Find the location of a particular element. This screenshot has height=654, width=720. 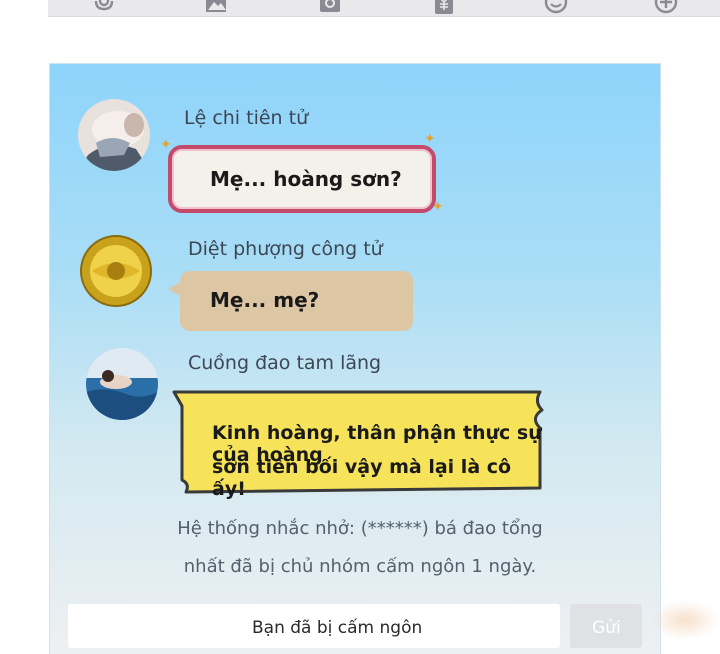

plus-icon is located at coordinates (666, 7).